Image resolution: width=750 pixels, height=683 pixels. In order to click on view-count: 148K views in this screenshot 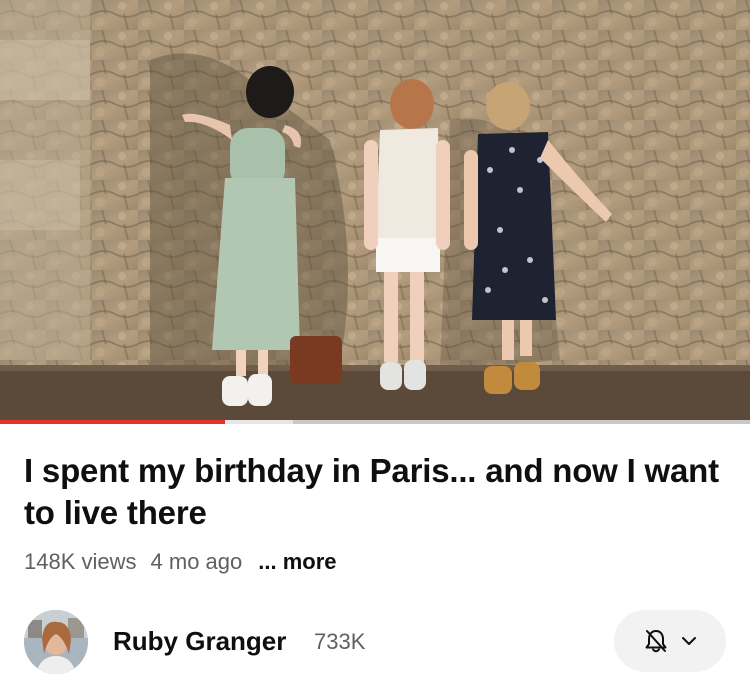, I will do `click(80, 561)`.